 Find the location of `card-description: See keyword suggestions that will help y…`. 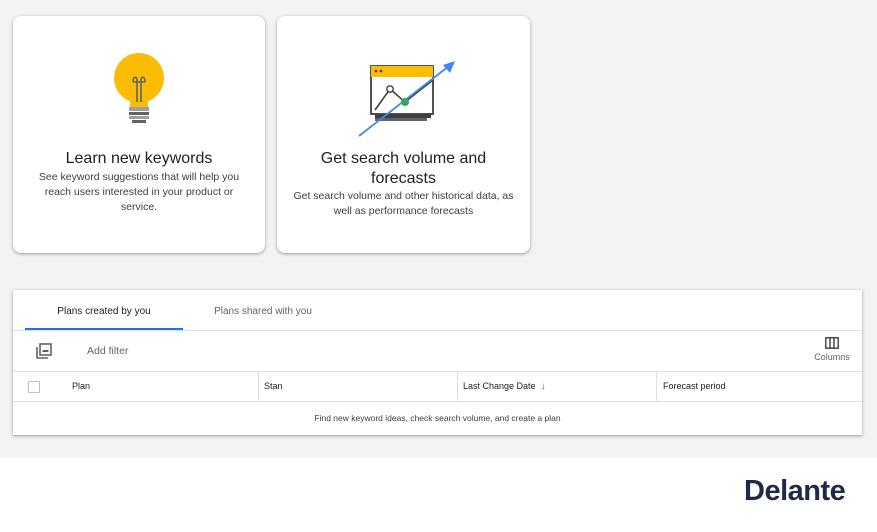

card-description: See keyword suggestions that will help y… is located at coordinates (139, 192).